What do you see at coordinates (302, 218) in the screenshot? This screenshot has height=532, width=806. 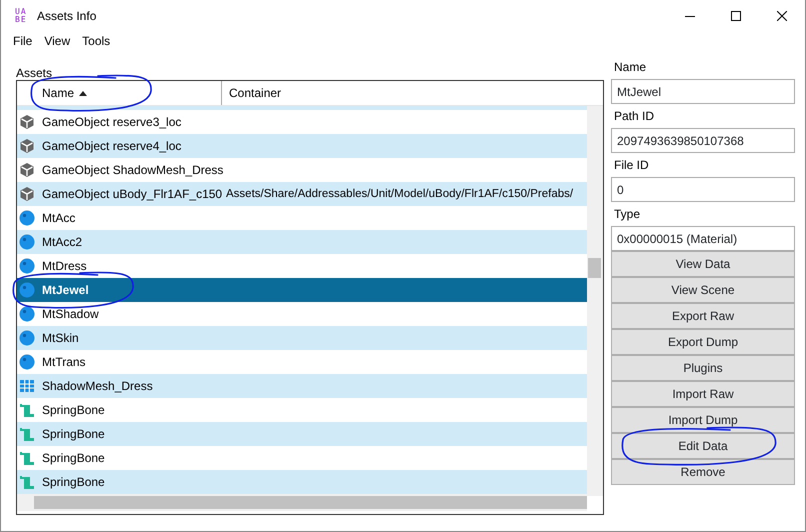 I see `asset-row: MtAcc` at bounding box center [302, 218].